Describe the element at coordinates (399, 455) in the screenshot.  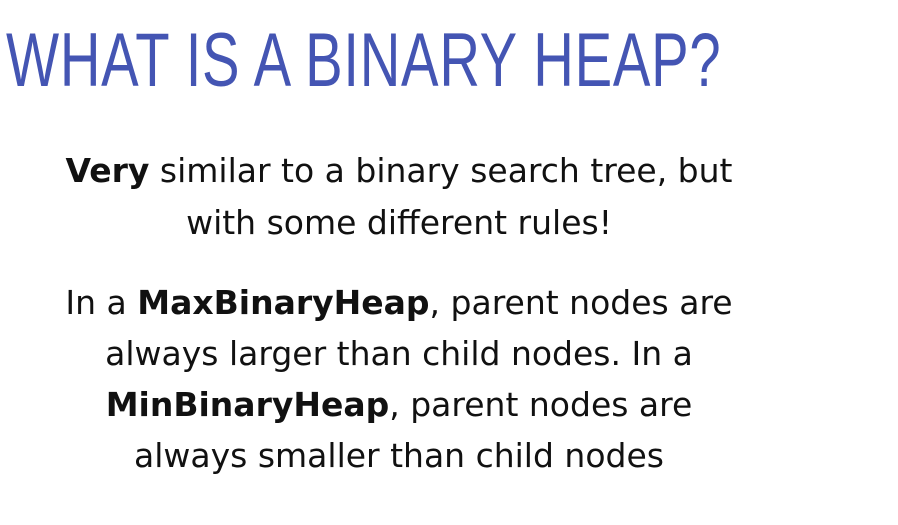
I see `definition-line-4: always smaller than child nodes` at that location.